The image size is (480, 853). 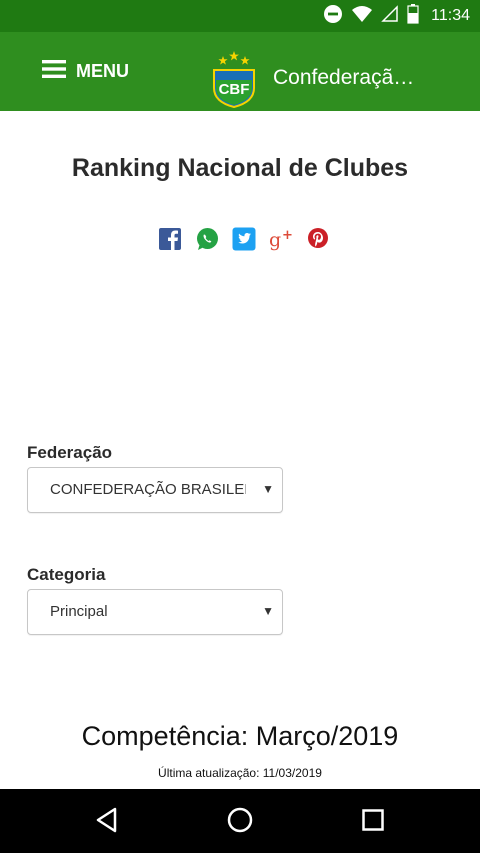 What do you see at coordinates (318, 239) in the screenshot?
I see `pinterest-icon` at bounding box center [318, 239].